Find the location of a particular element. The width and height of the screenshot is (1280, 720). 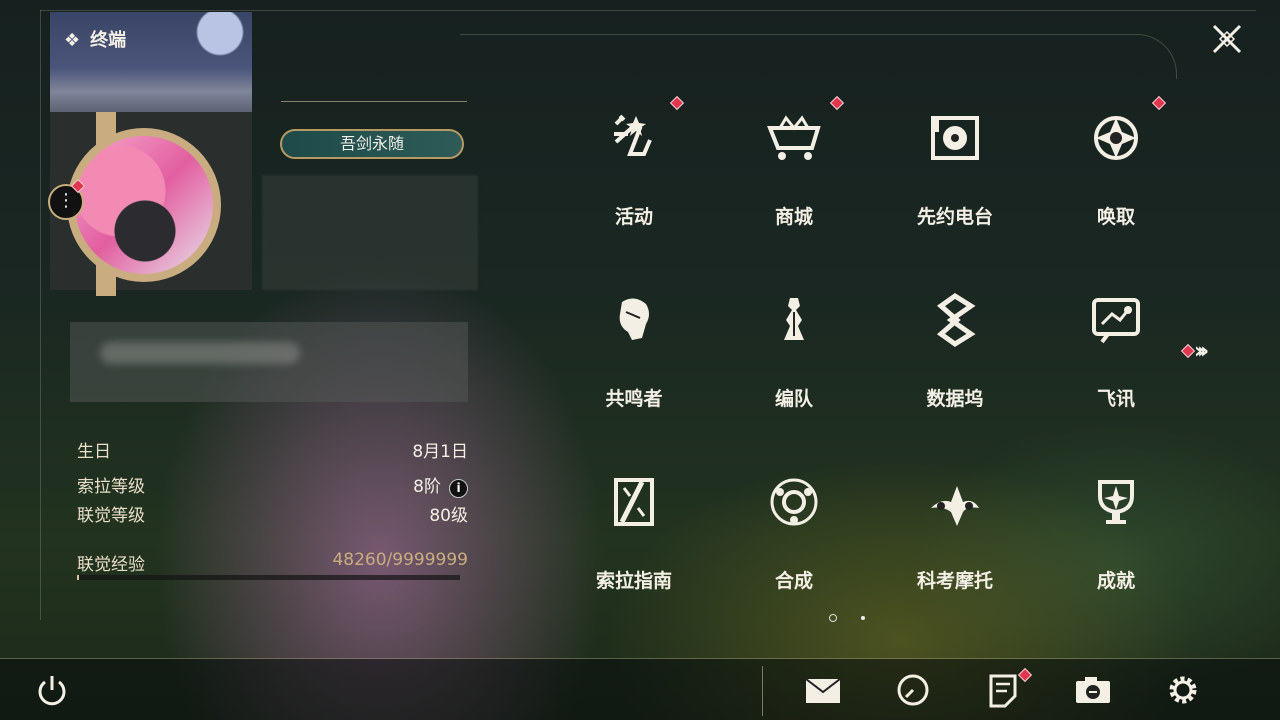

terminal-title: ❖ 终端 is located at coordinates (95, 39).